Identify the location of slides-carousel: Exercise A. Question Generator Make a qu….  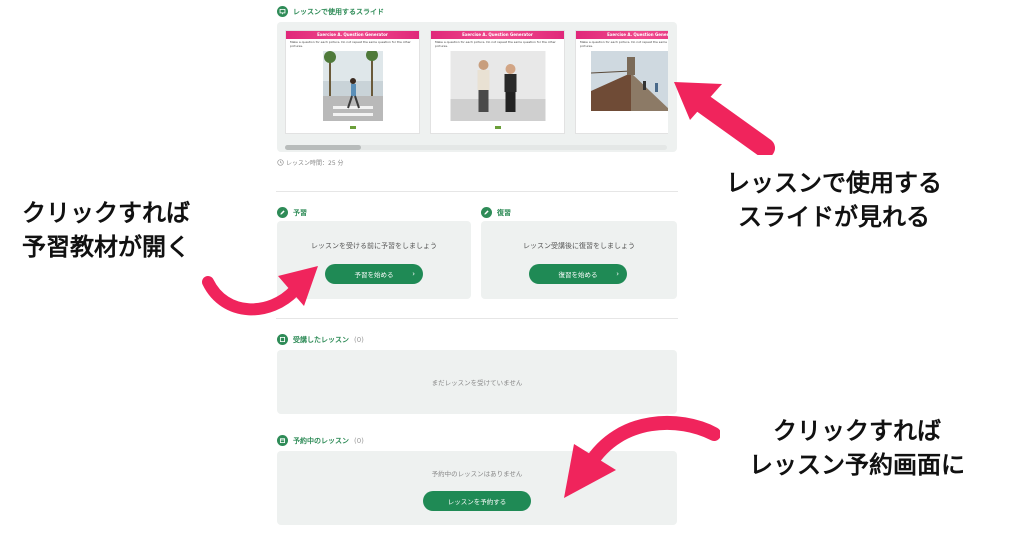
(477, 87).